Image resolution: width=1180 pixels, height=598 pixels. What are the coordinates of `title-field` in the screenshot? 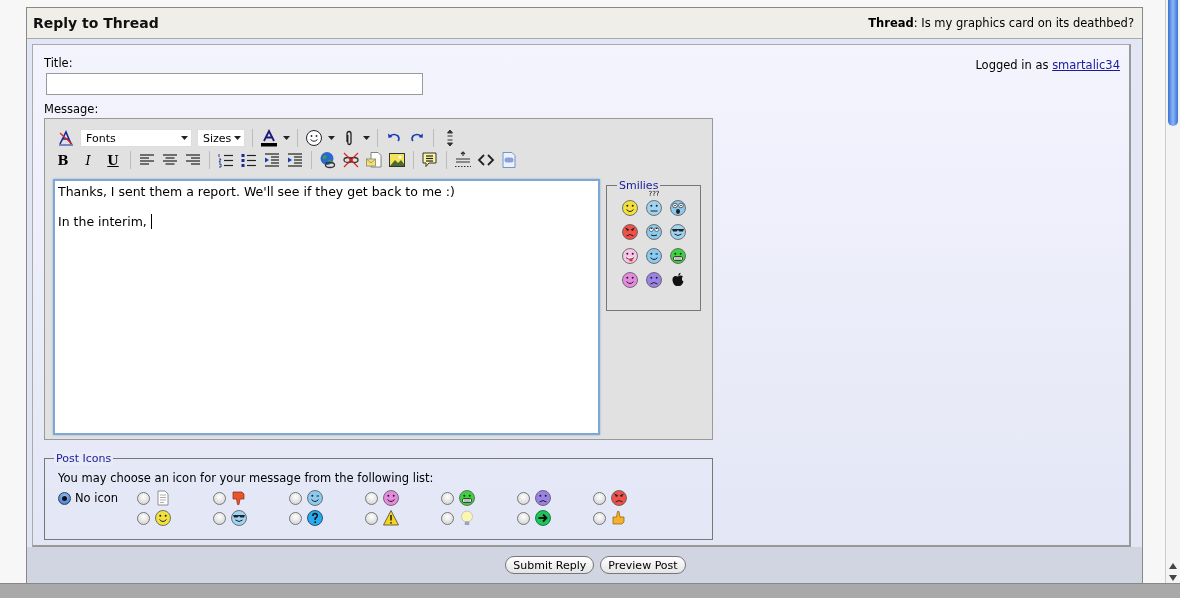 It's located at (234, 84).